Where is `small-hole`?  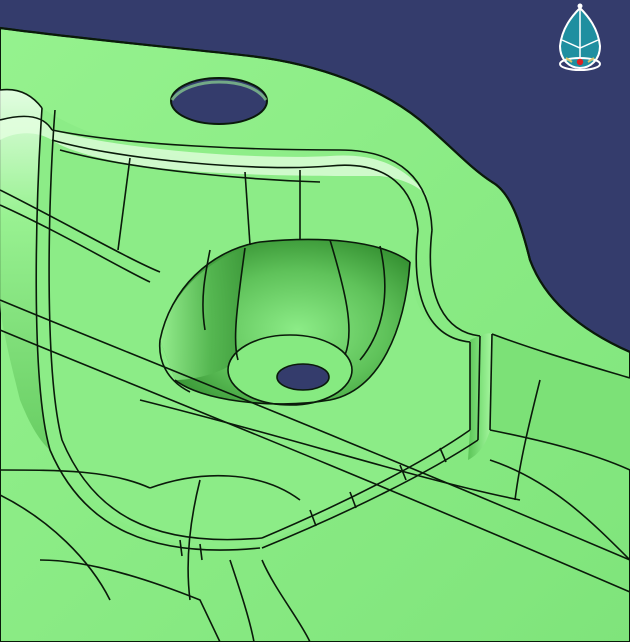 small-hole is located at coordinates (303, 377).